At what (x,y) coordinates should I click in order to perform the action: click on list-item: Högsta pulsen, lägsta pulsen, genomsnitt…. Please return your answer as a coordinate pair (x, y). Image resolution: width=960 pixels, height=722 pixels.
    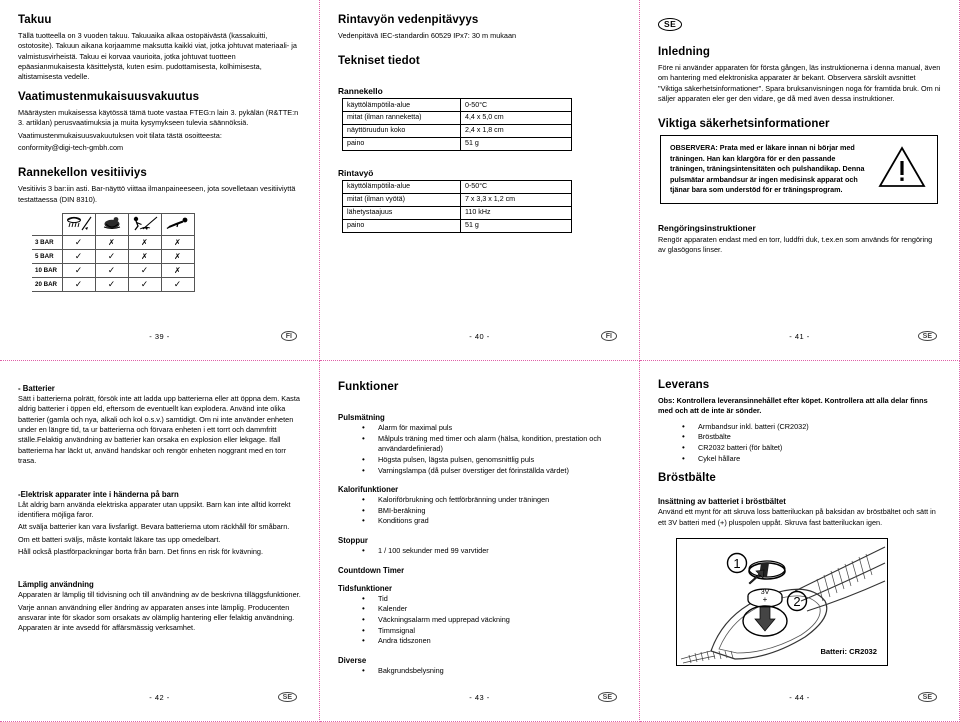
    Looking at the image, I should click on (491, 460).